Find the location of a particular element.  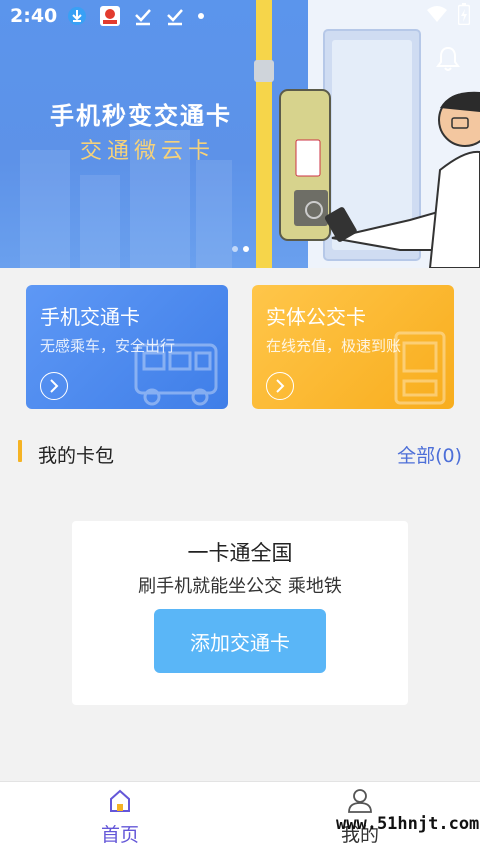

wifi-icon is located at coordinates (437, 16).